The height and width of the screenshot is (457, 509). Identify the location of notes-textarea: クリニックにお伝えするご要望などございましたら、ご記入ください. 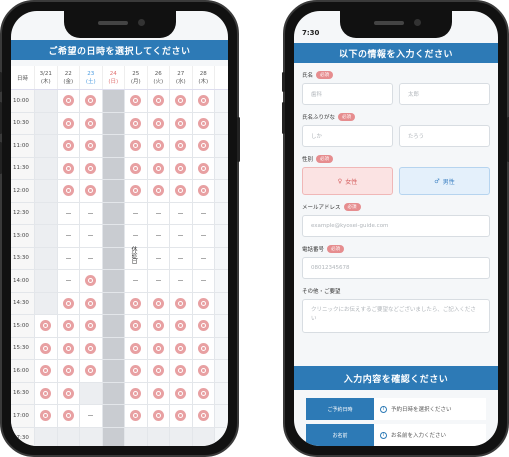
(396, 316).